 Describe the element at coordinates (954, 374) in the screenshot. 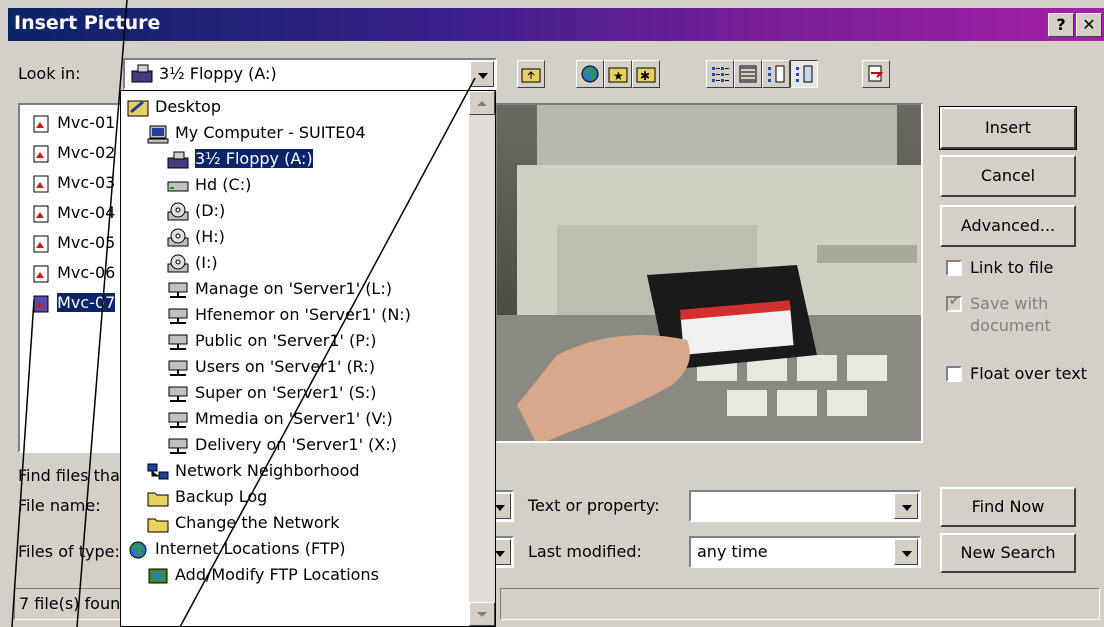

I see `float-over-text-checkbox` at that location.